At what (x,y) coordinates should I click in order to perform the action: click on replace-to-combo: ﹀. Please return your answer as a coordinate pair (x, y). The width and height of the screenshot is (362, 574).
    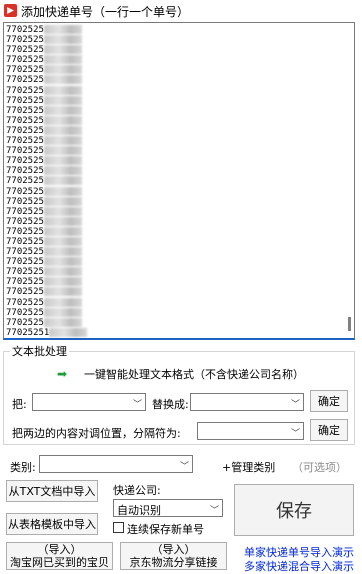
    Looking at the image, I should click on (247, 402).